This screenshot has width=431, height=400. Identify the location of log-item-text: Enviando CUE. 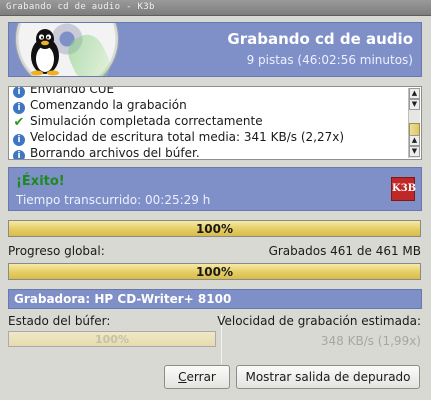
(72, 91).